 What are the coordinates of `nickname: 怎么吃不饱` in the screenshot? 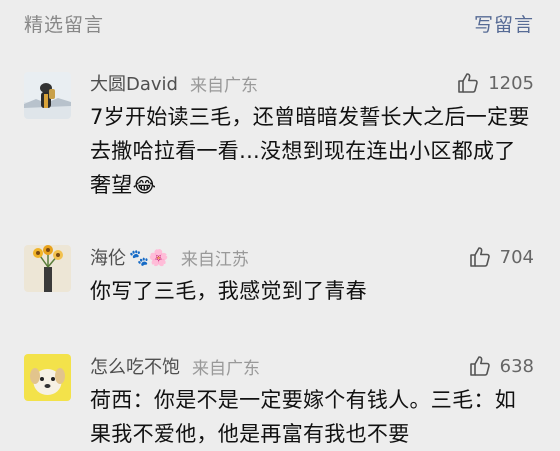 It's located at (135, 366).